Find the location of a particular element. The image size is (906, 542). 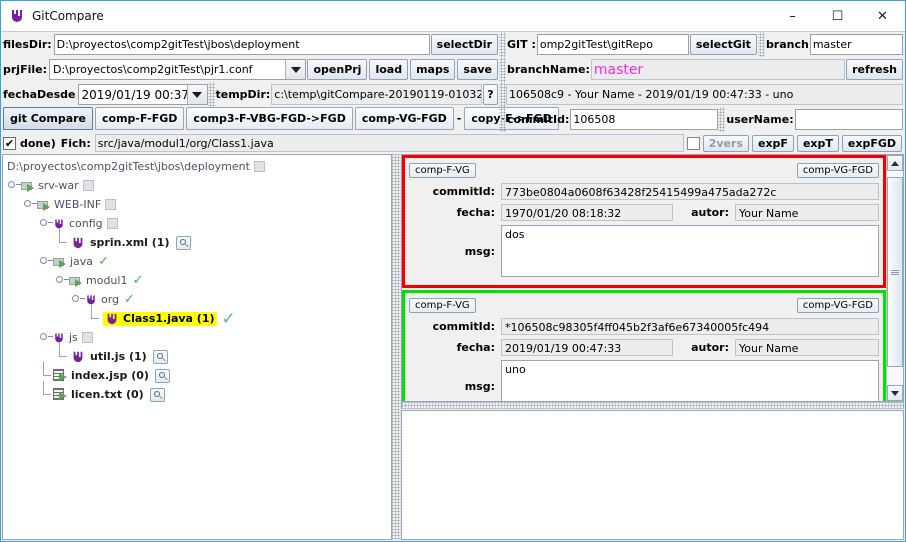

msg-value: dos is located at coordinates (690, 251).